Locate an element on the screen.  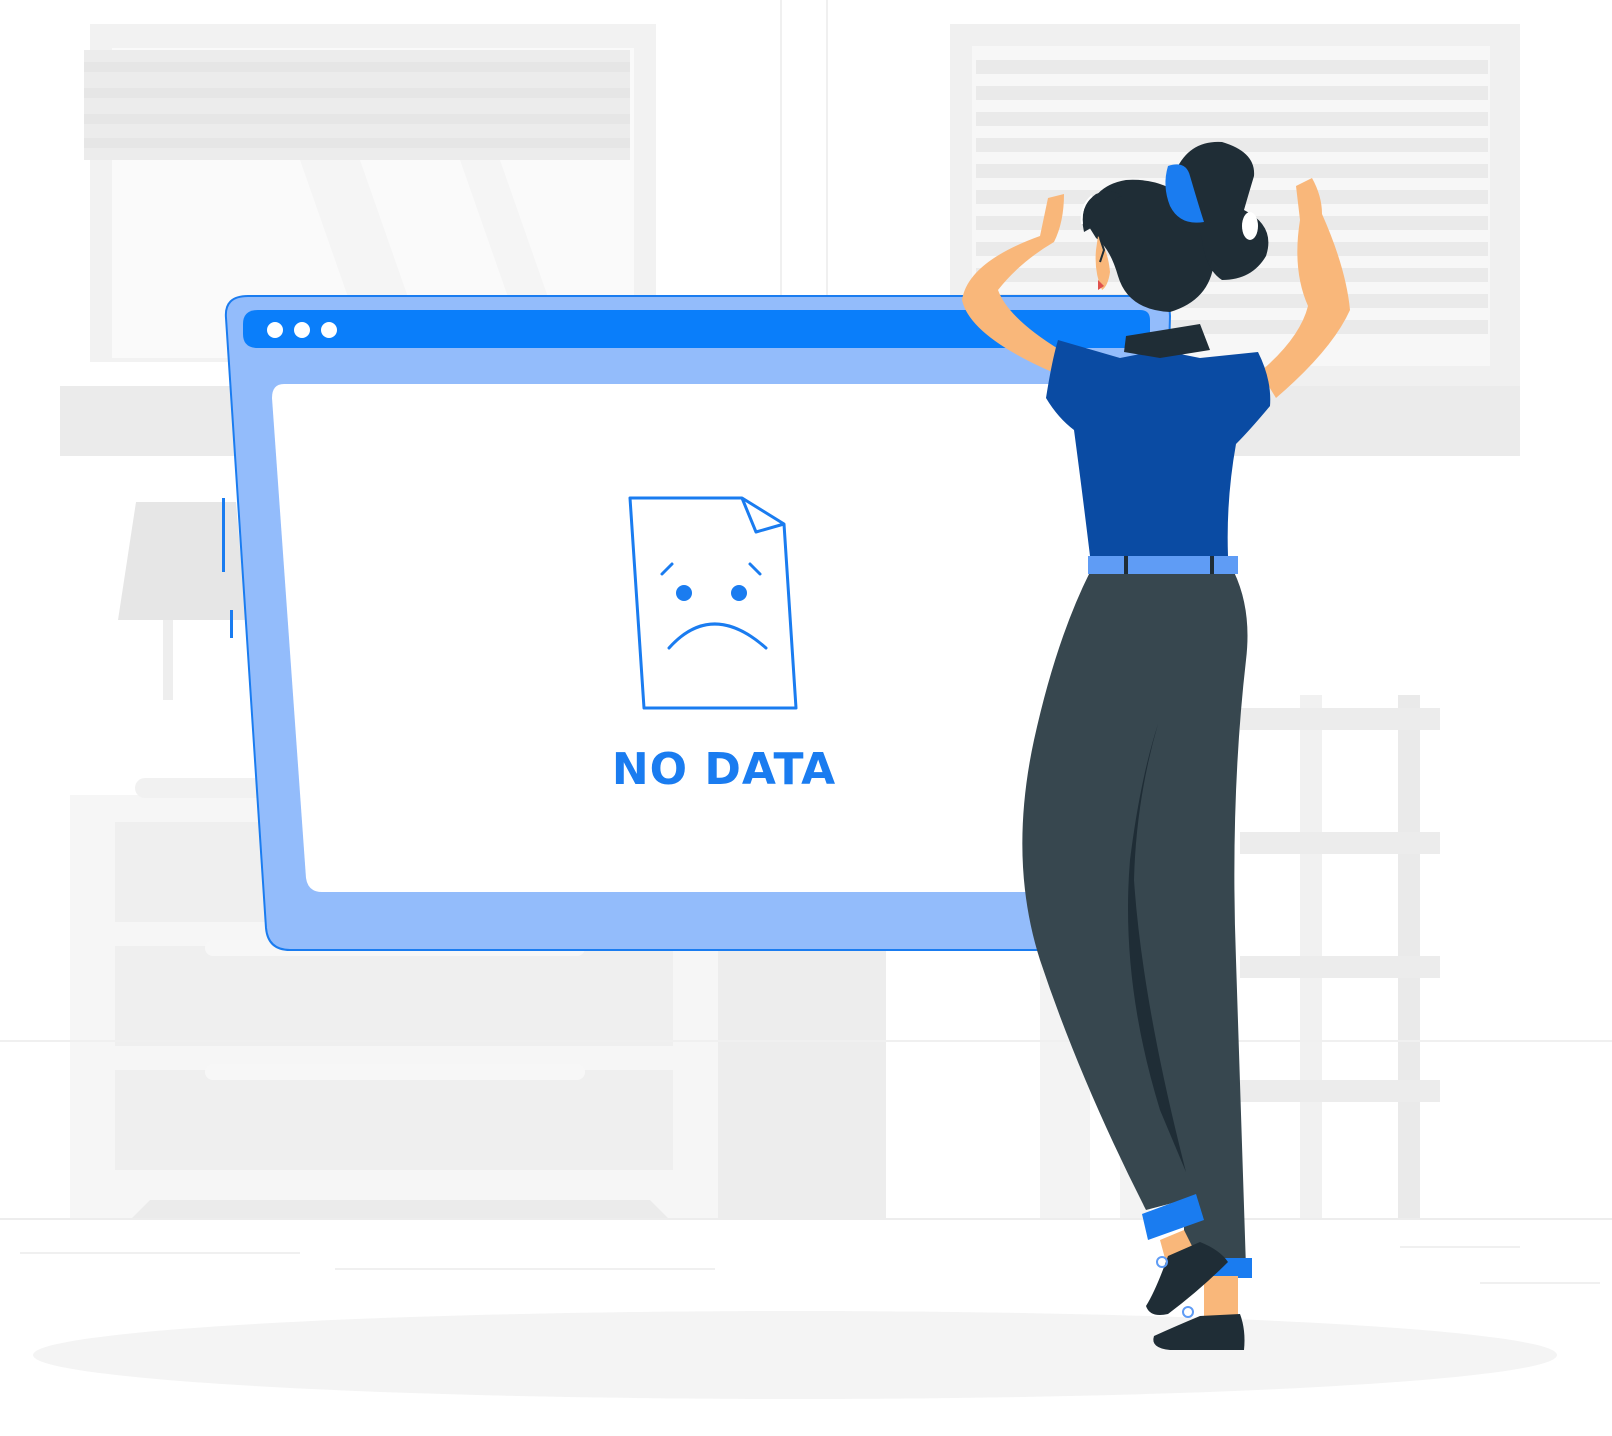
no-data-message: NO DATA is located at coordinates (724, 769).